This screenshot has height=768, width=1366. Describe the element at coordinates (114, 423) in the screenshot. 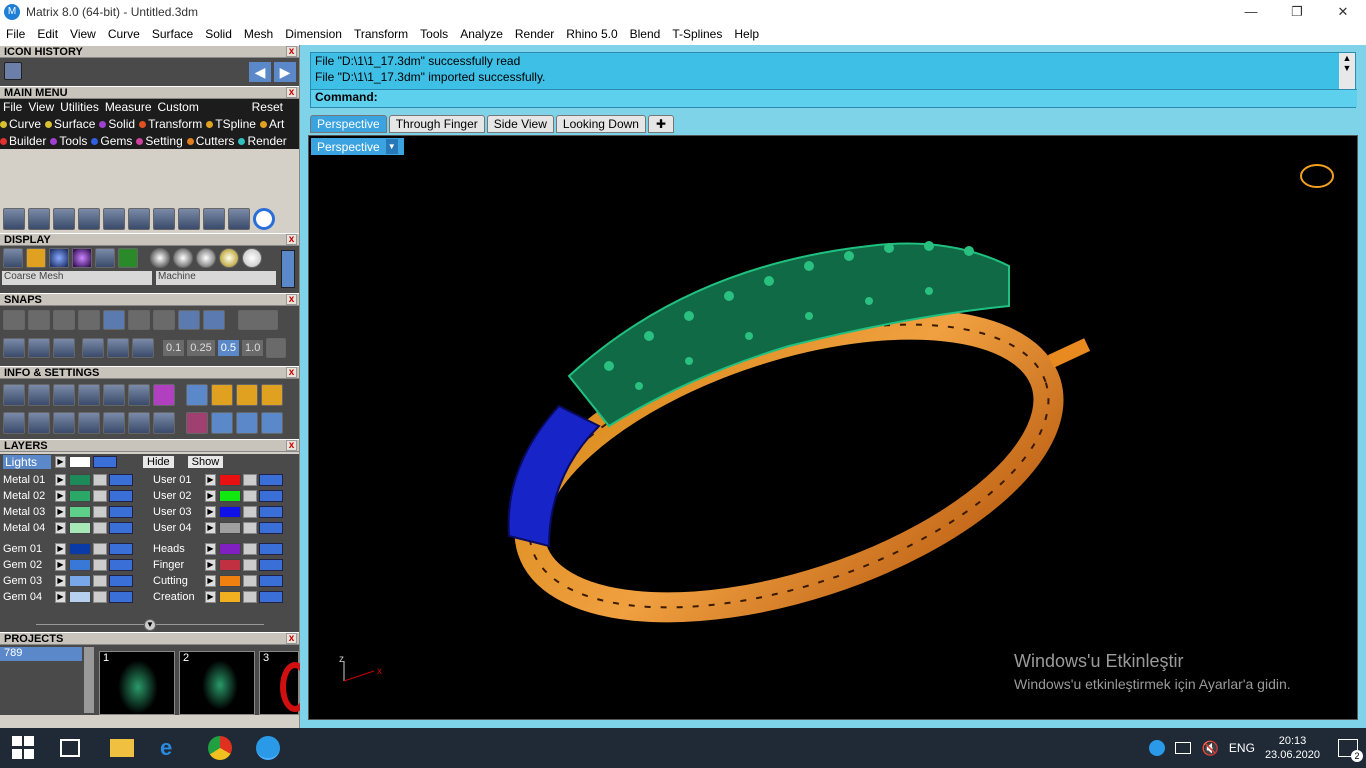

I see `filter-icon` at that location.